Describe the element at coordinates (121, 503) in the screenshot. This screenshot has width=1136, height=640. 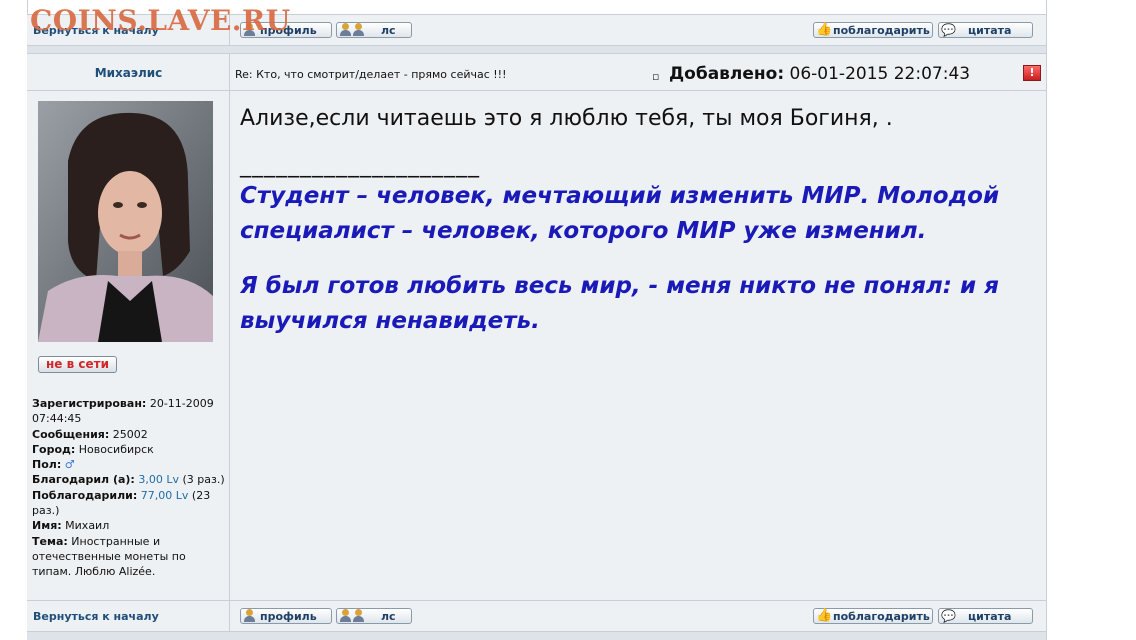
I see `profile-got-thanks: Поблагодарили: 77,00 Lv (23 раз.)` at that location.